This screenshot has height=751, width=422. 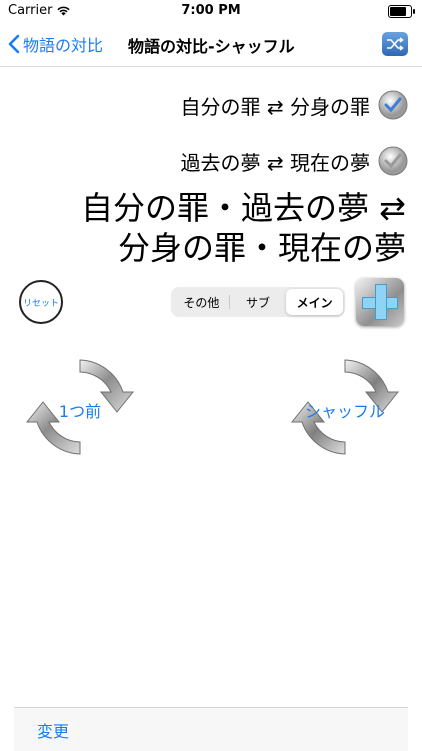 I want to click on page-title: 物語の対比-シャッフル, so click(x=211, y=46).